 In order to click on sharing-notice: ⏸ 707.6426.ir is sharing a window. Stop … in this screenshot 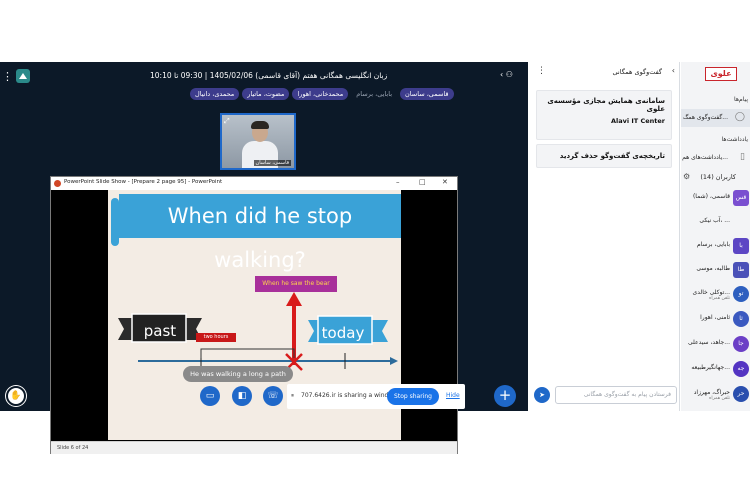, I will do `click(376, 396)`.